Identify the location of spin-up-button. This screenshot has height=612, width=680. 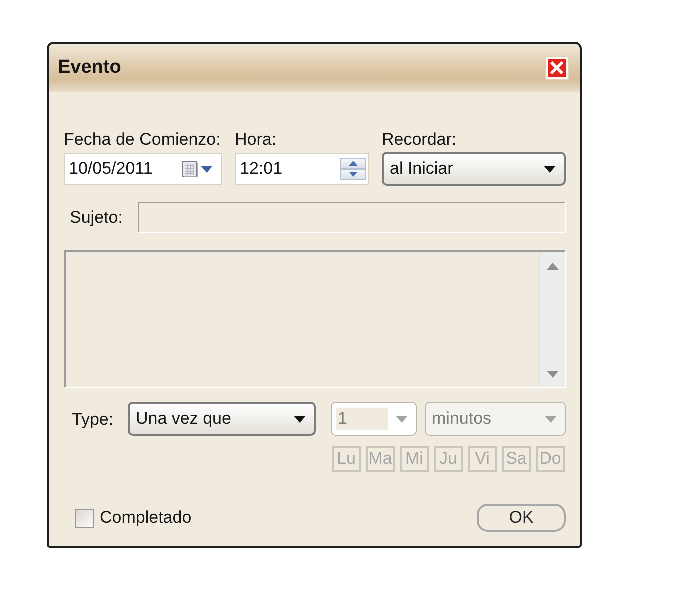
(353, 163).